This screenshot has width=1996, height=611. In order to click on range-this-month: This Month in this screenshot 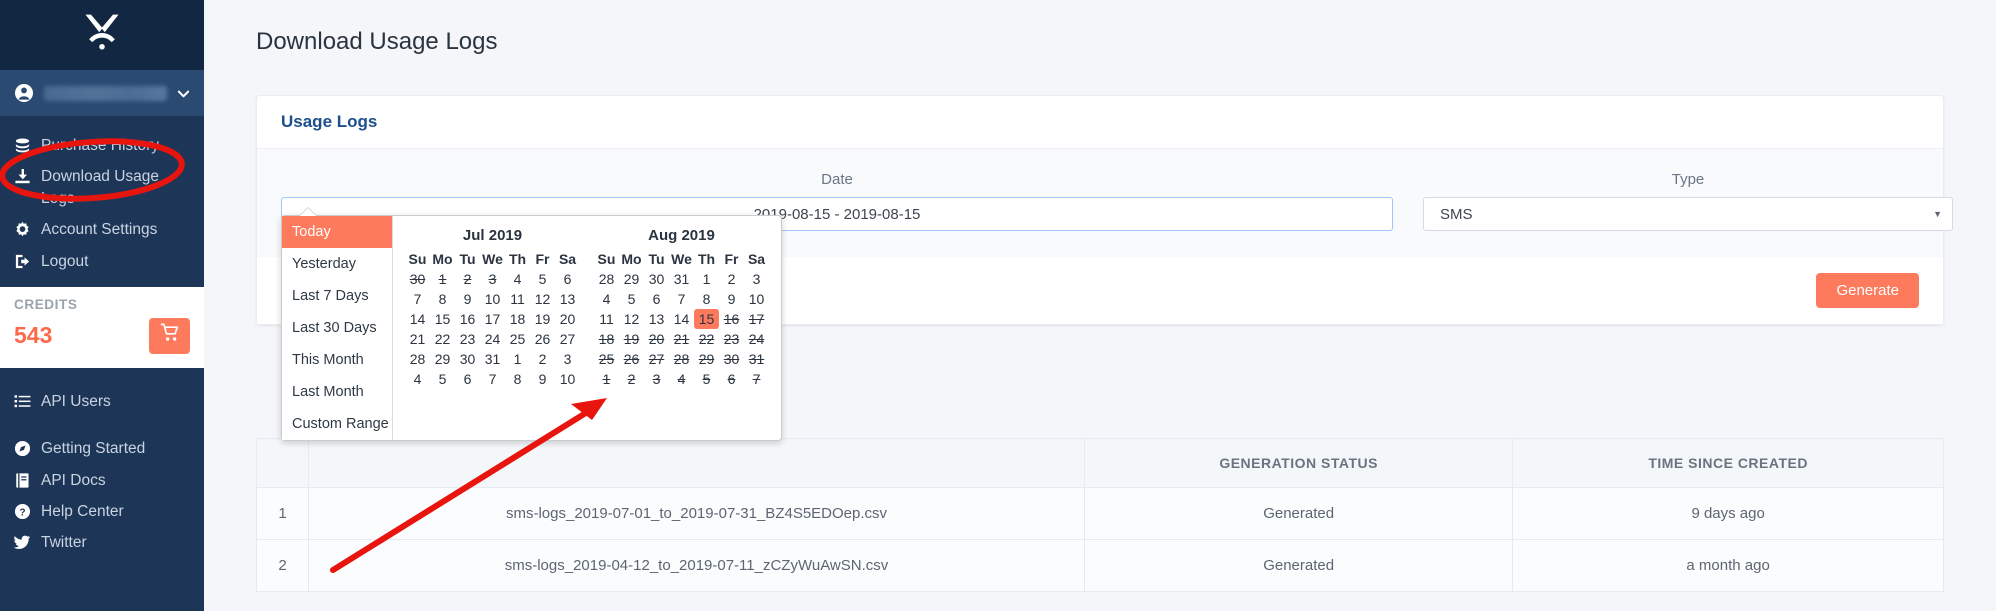, I will do `click(337, 360)`.